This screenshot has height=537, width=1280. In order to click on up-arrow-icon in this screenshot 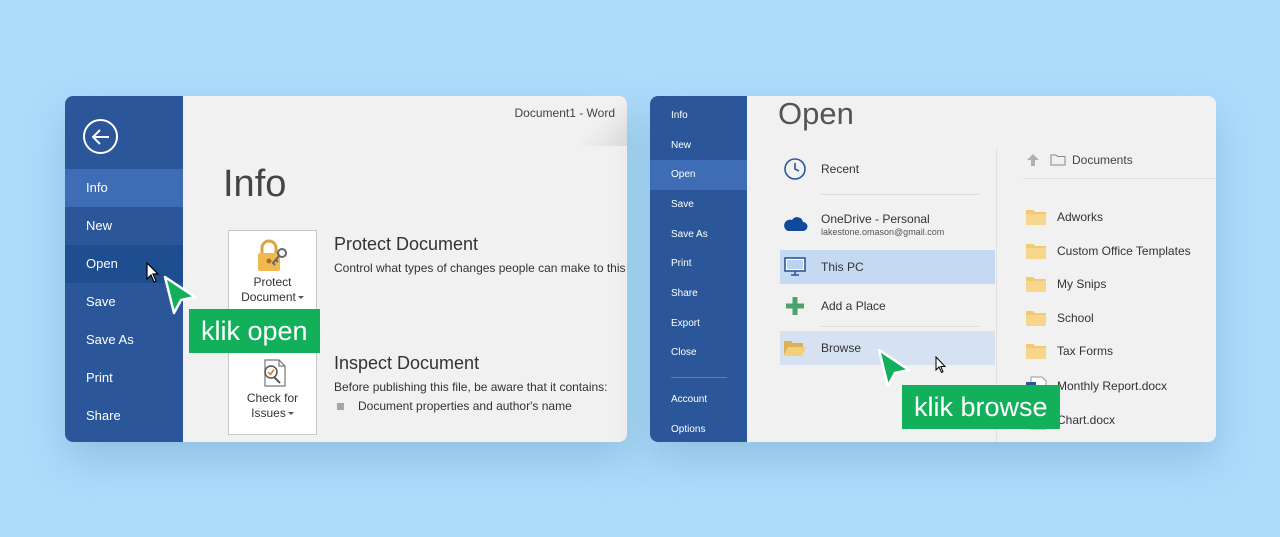, I will do `click(1033, 160)`.